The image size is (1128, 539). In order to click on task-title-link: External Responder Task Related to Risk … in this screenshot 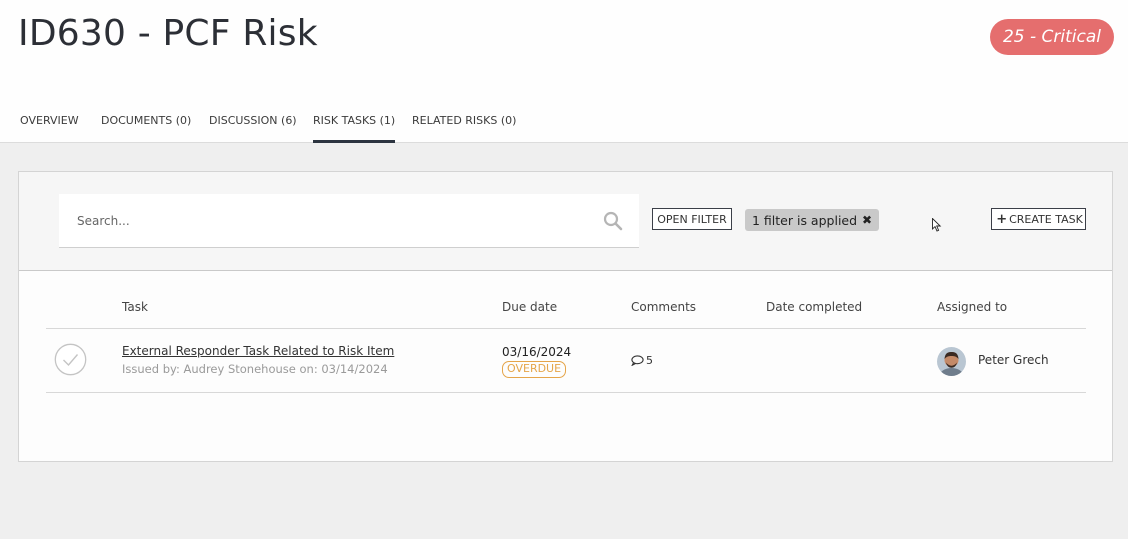, I will do `click(258, 351)`.